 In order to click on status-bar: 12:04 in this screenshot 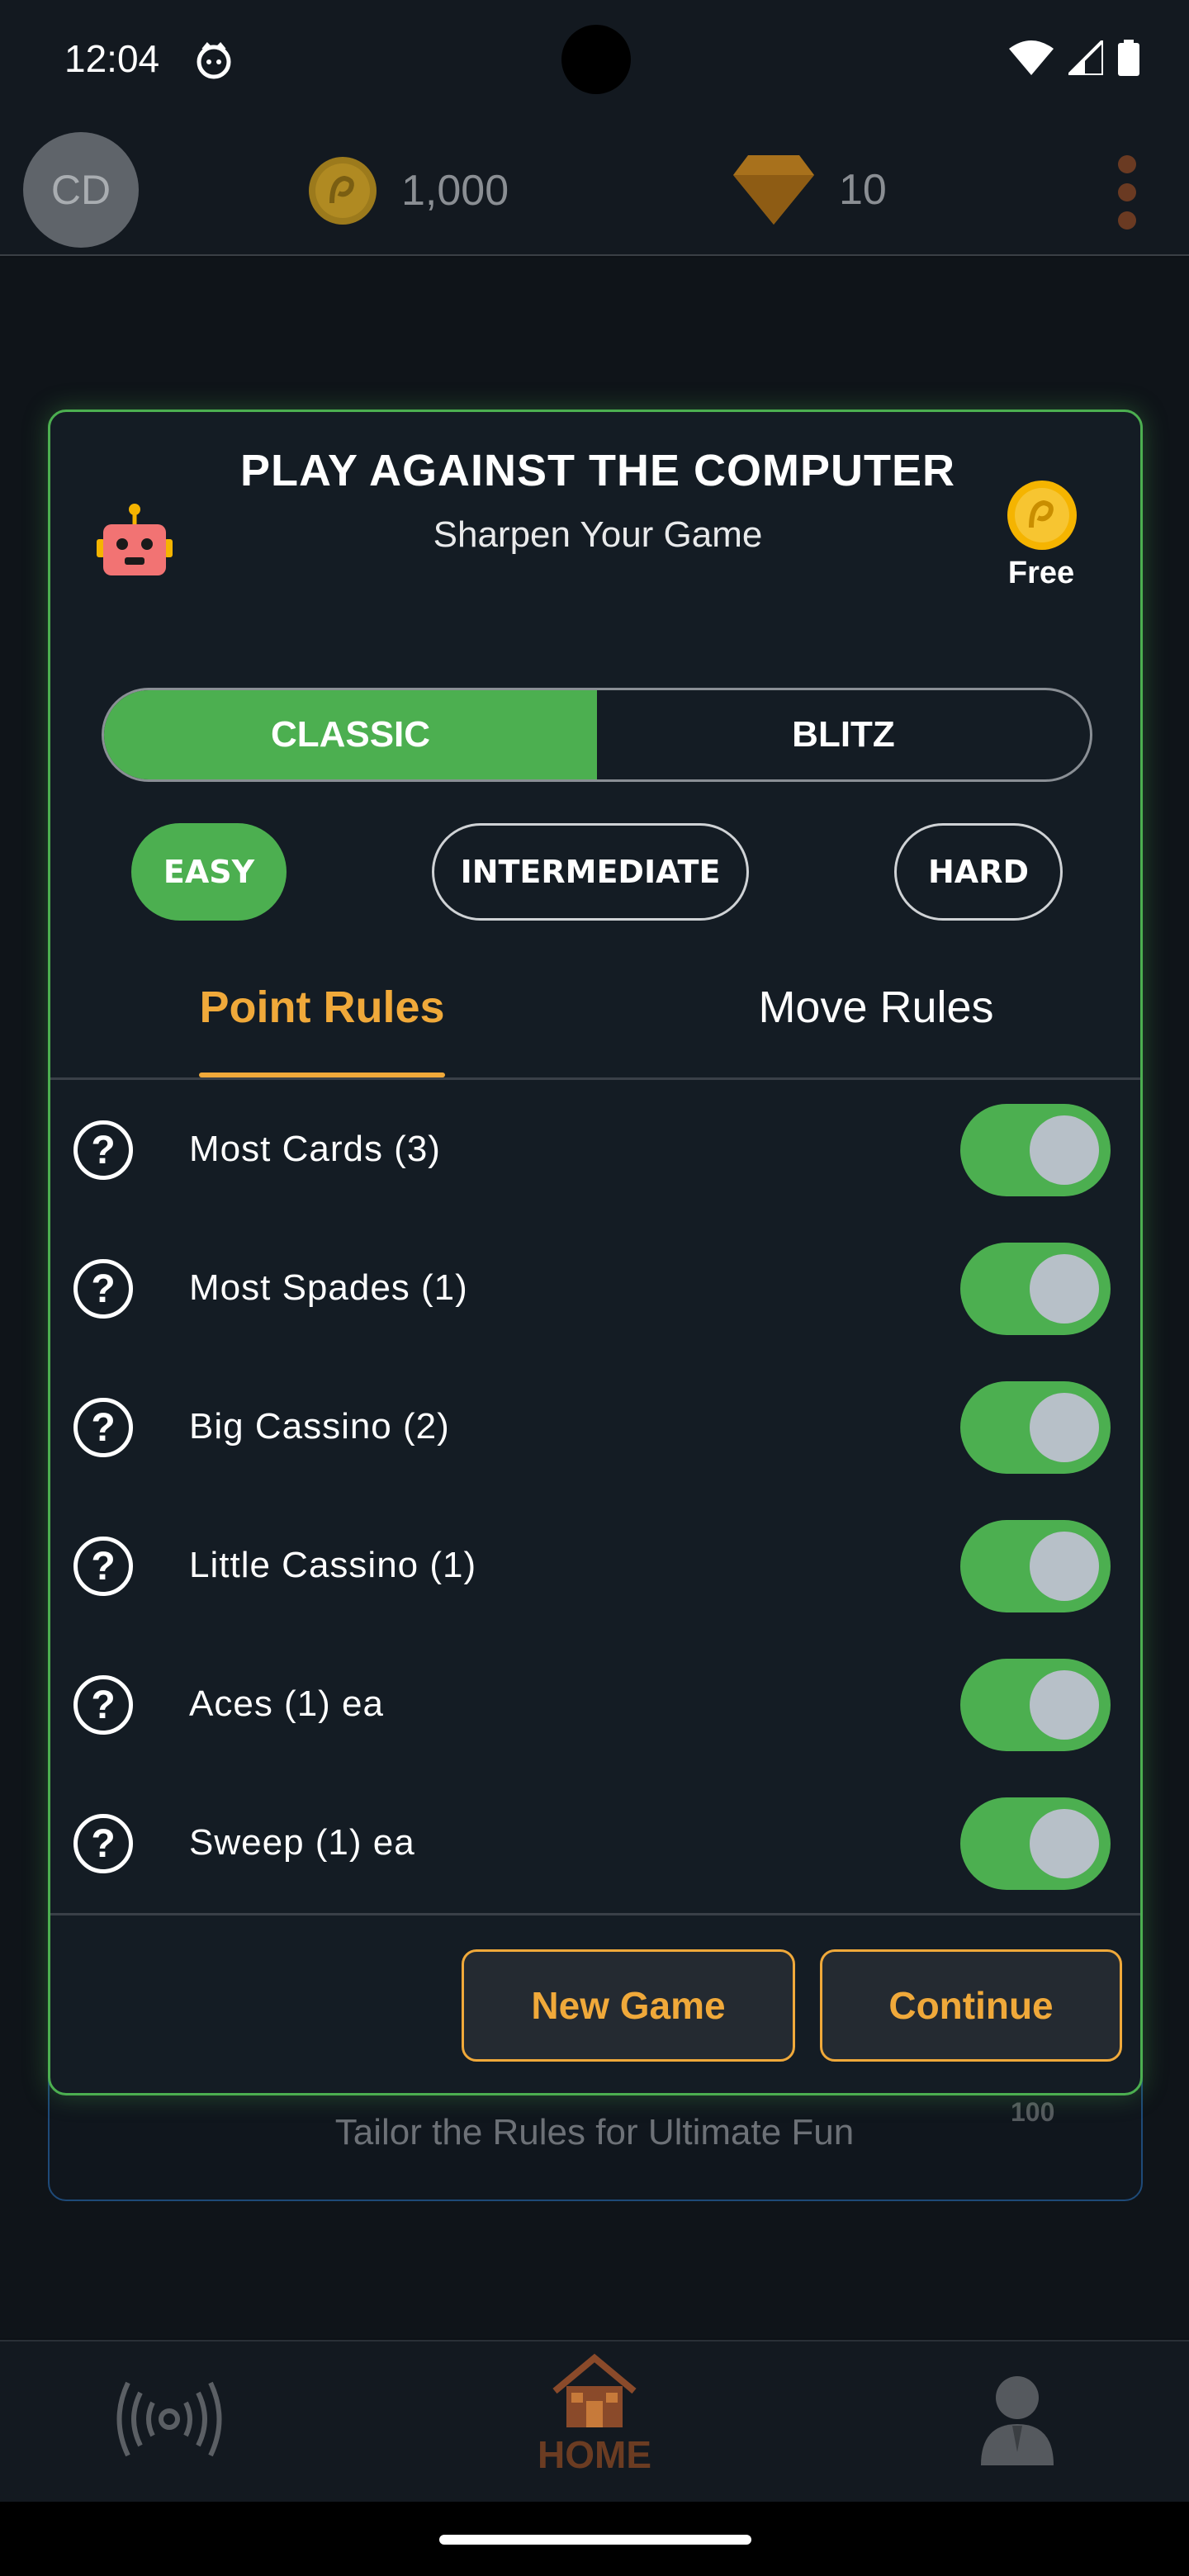, I will do `click(594, 62)`.